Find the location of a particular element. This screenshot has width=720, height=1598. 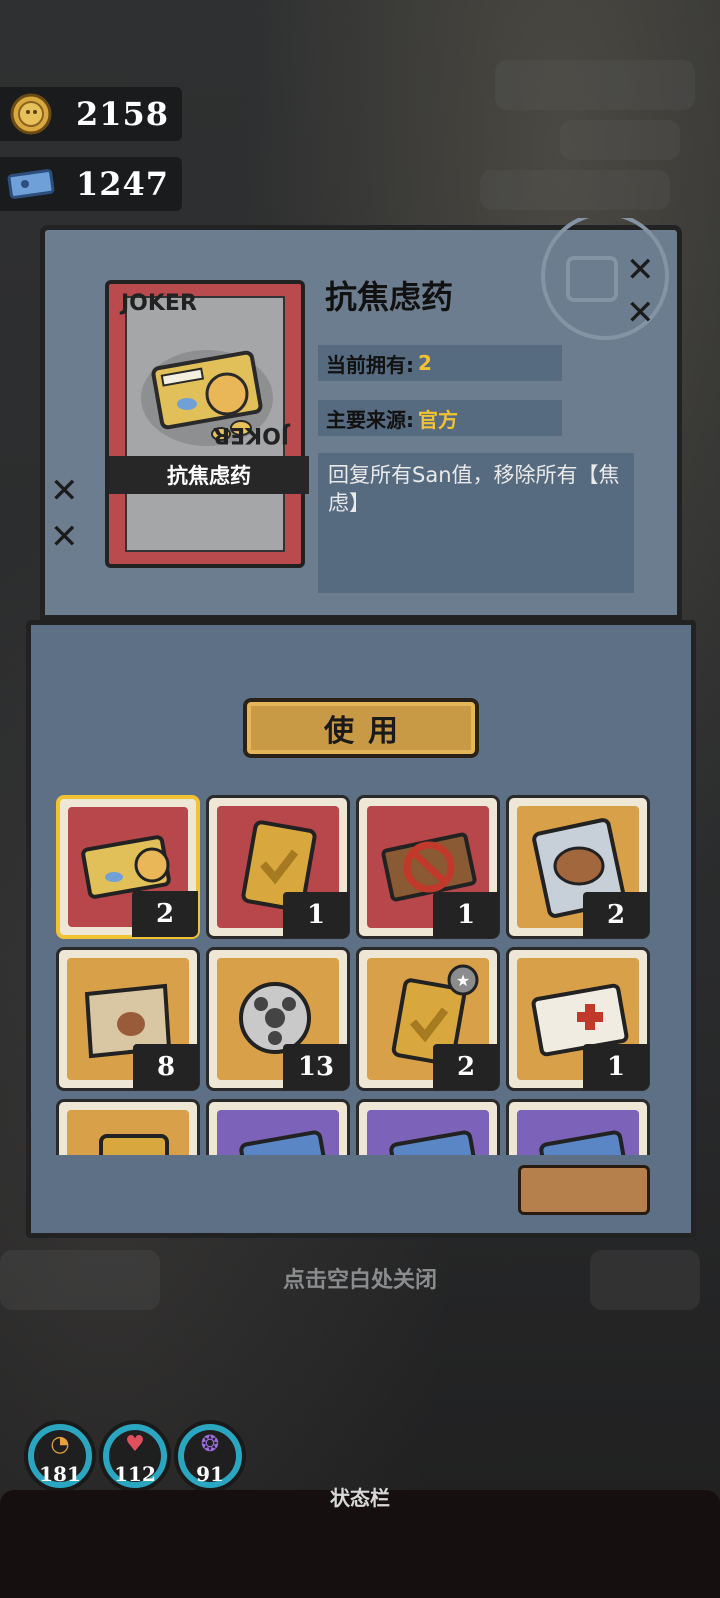

inventory-slot-treasure-map: 8 is located at coordinates (128, 1019).